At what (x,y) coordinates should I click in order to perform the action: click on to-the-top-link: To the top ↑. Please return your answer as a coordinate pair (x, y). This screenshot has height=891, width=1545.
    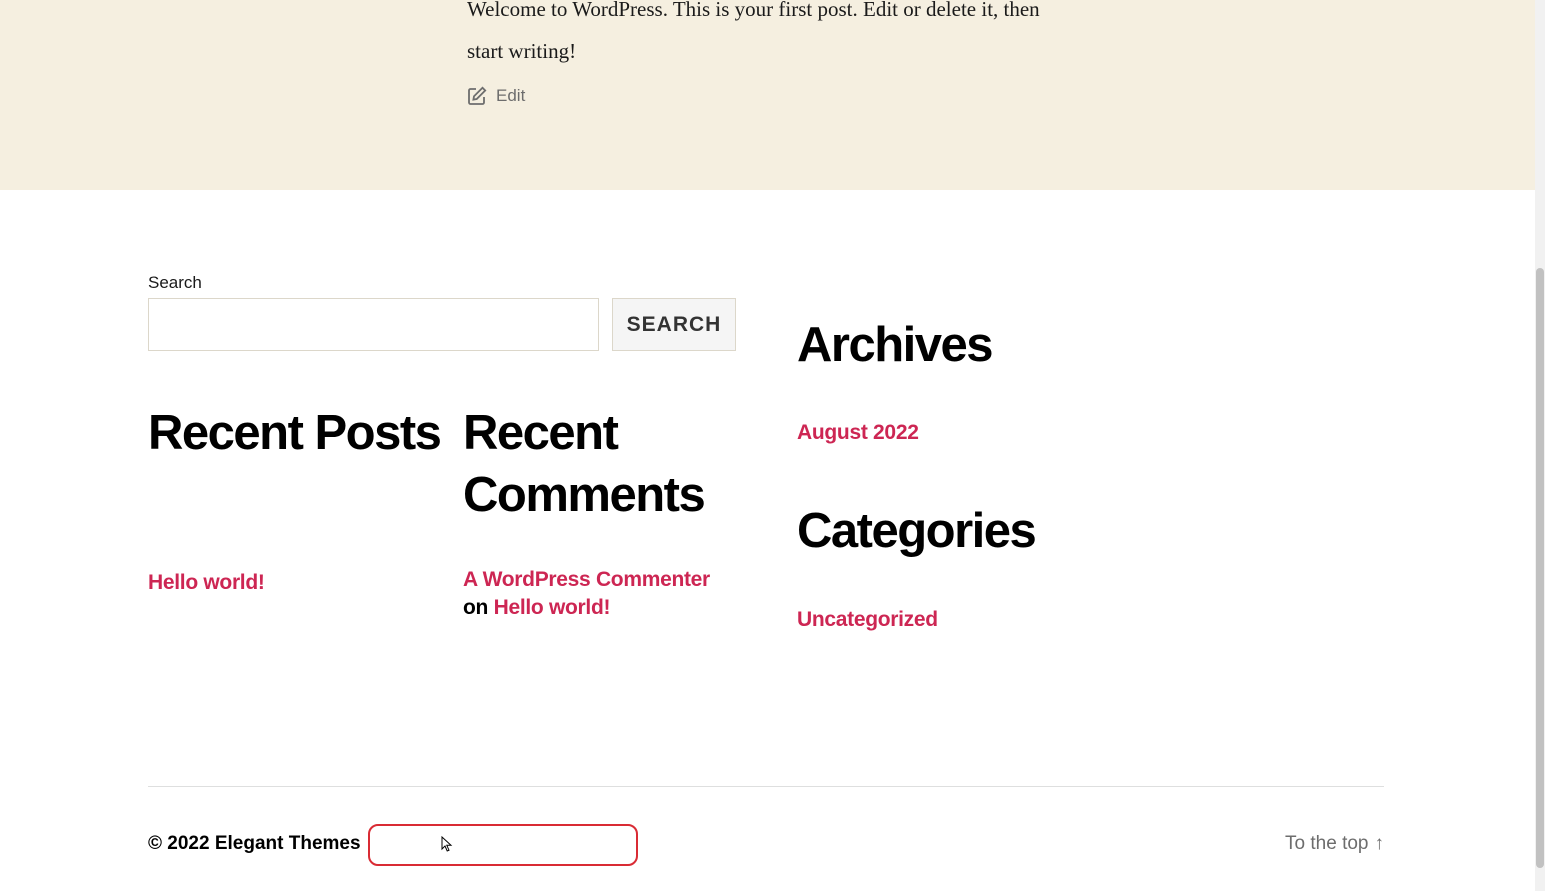
    Looking at the image, I should click on (1334, 844).